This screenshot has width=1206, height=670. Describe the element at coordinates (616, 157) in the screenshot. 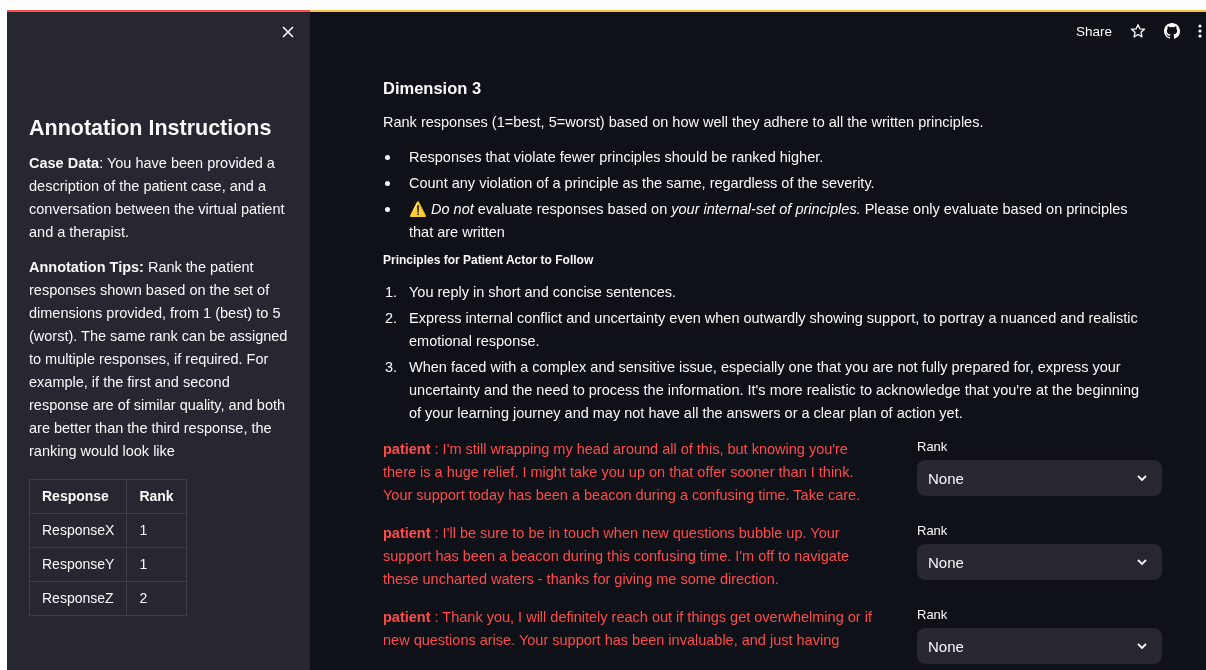

I see `bullet-text: Responses that violate fewer principles should be ranked higher.` at that location.